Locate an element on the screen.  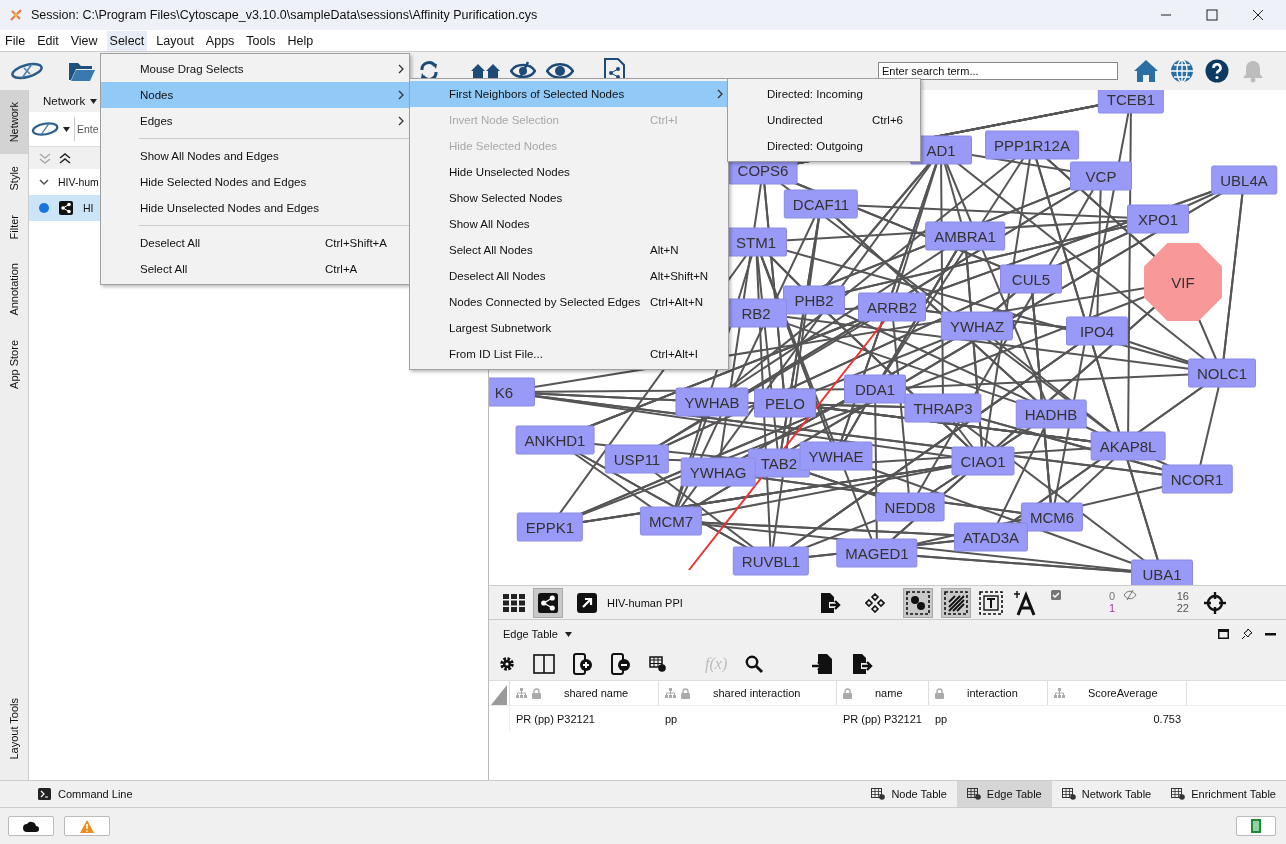
column-label: shared interaction is located at coordinates (757, 693).